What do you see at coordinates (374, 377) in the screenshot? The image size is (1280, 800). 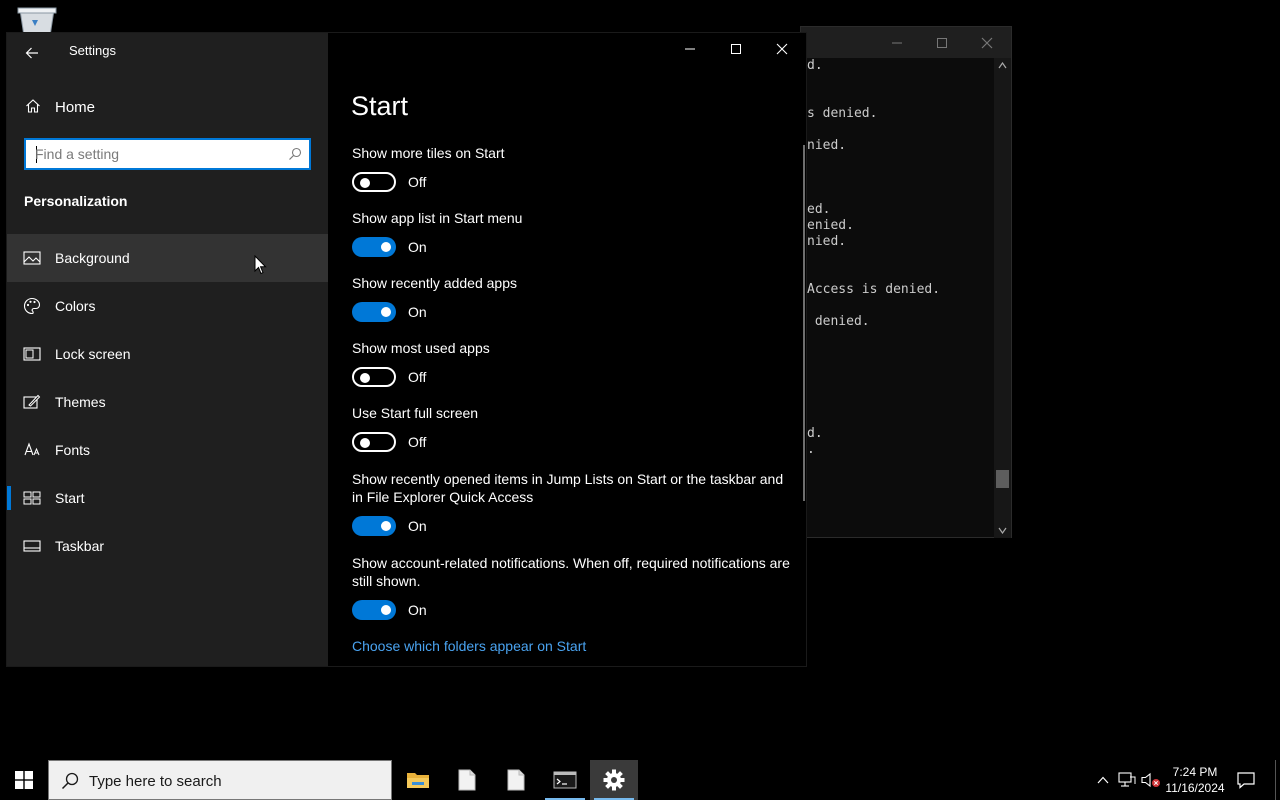 I see `toggle-most-used-apps` at bounding box center [374, 377].